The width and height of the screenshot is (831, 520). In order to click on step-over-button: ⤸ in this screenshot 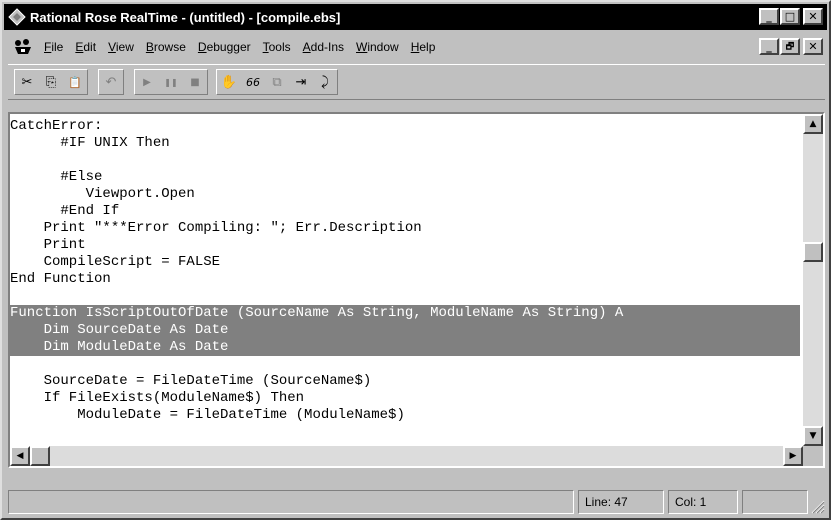, I will do `click(325, 82)`.